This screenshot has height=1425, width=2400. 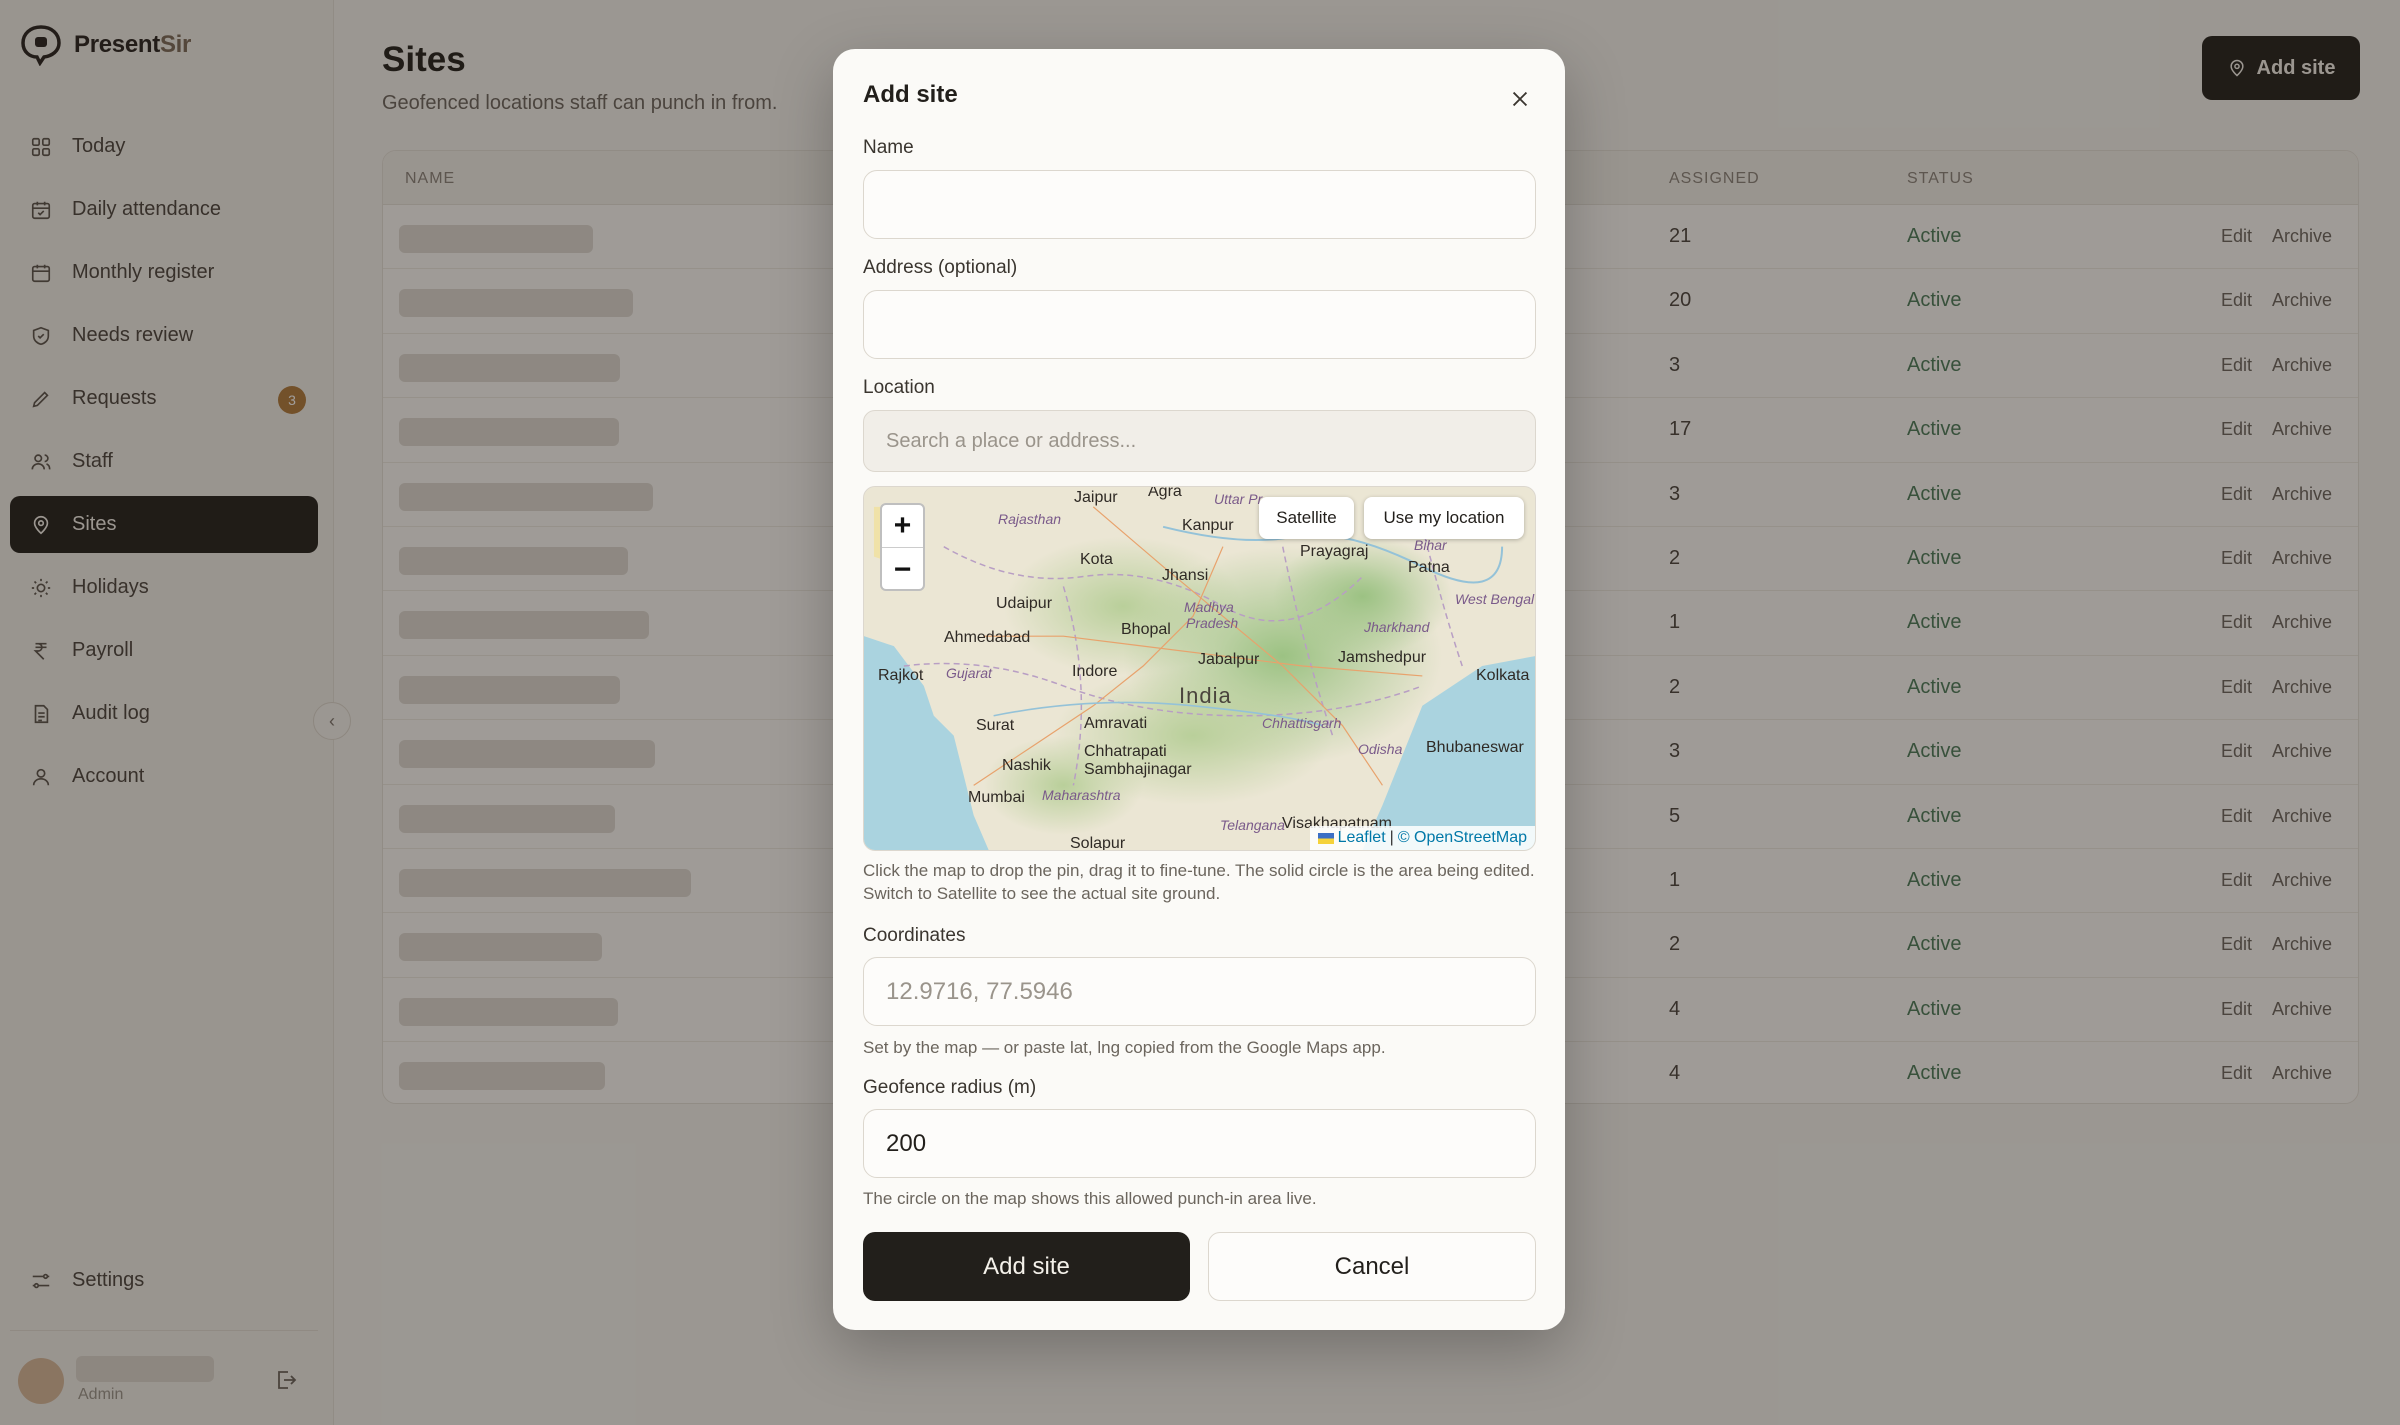 What do you see at coordinates (1462, 838) in the screenshot?
I see `openstreetmap-link: © OpenStreetMap` at bounding box center [1462, 838].